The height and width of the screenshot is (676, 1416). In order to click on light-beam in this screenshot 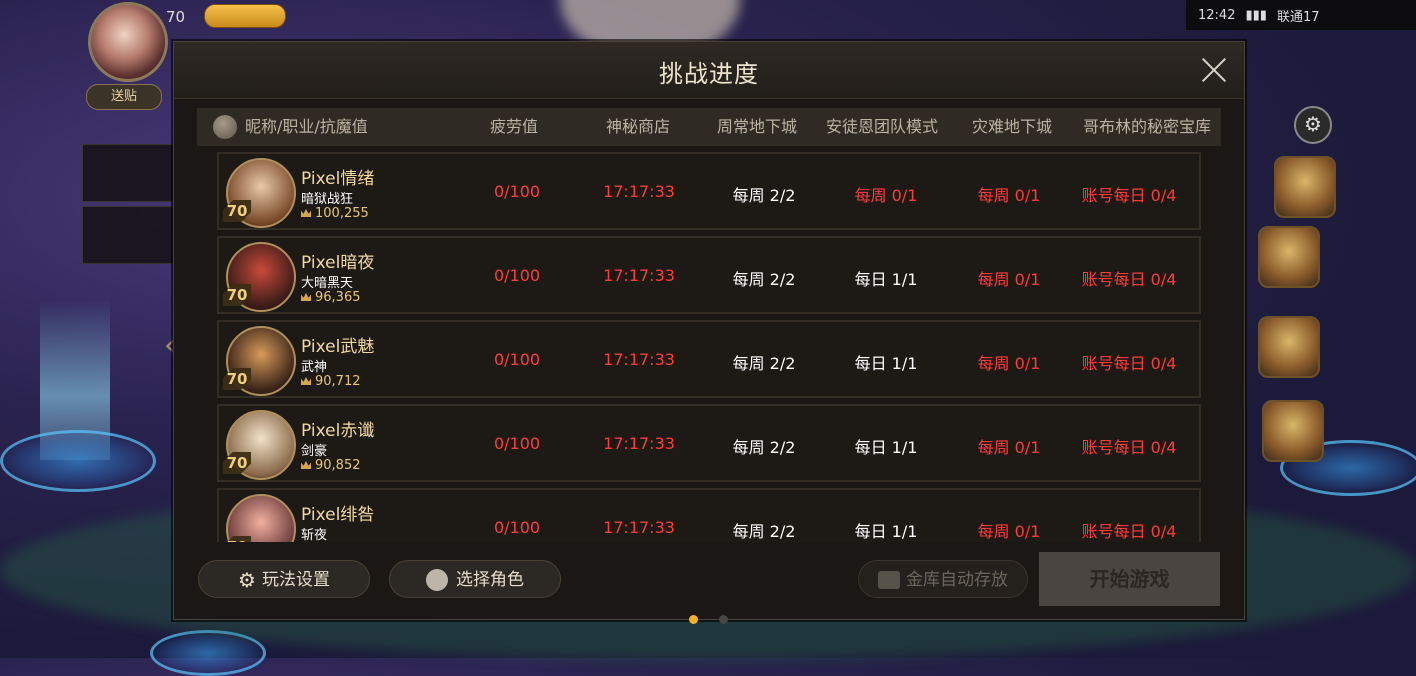, I will do `click(75, 380)`.